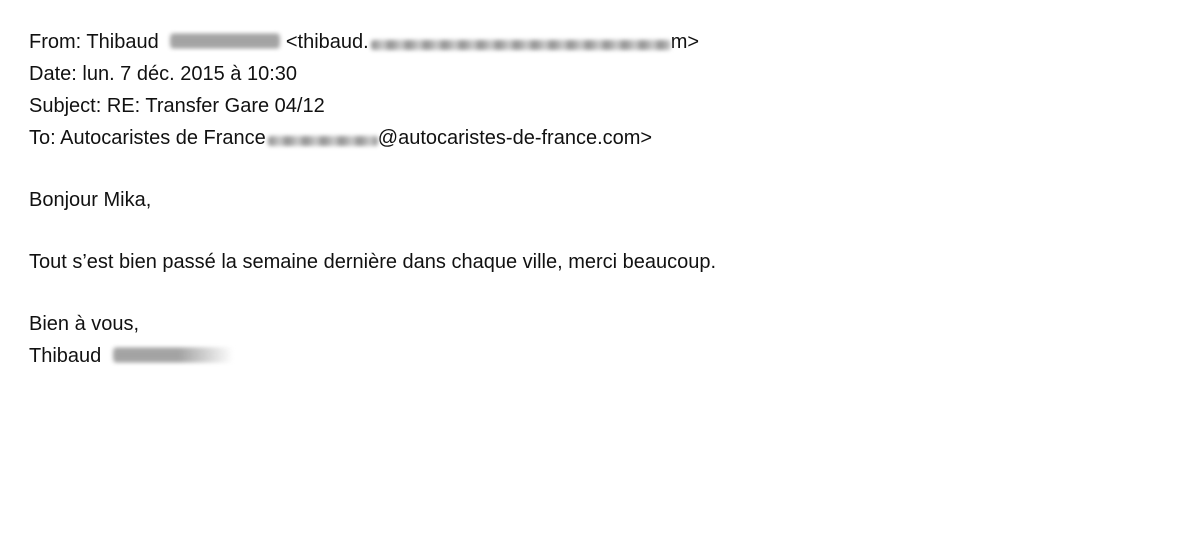 The image size is (1180, 540). I want to click on signature-name: Thibaud, so click(65, 356).